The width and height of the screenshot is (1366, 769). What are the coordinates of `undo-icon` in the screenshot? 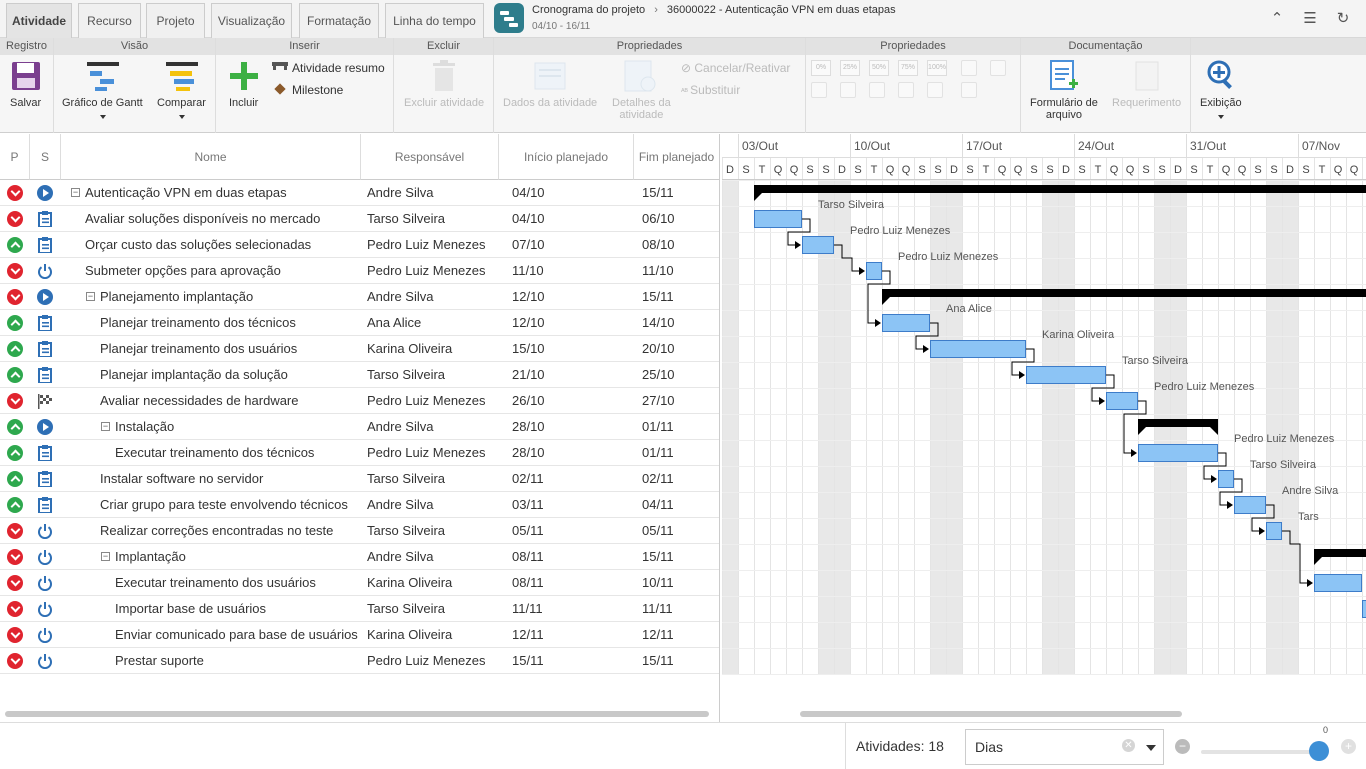 It's located at (877, 90).